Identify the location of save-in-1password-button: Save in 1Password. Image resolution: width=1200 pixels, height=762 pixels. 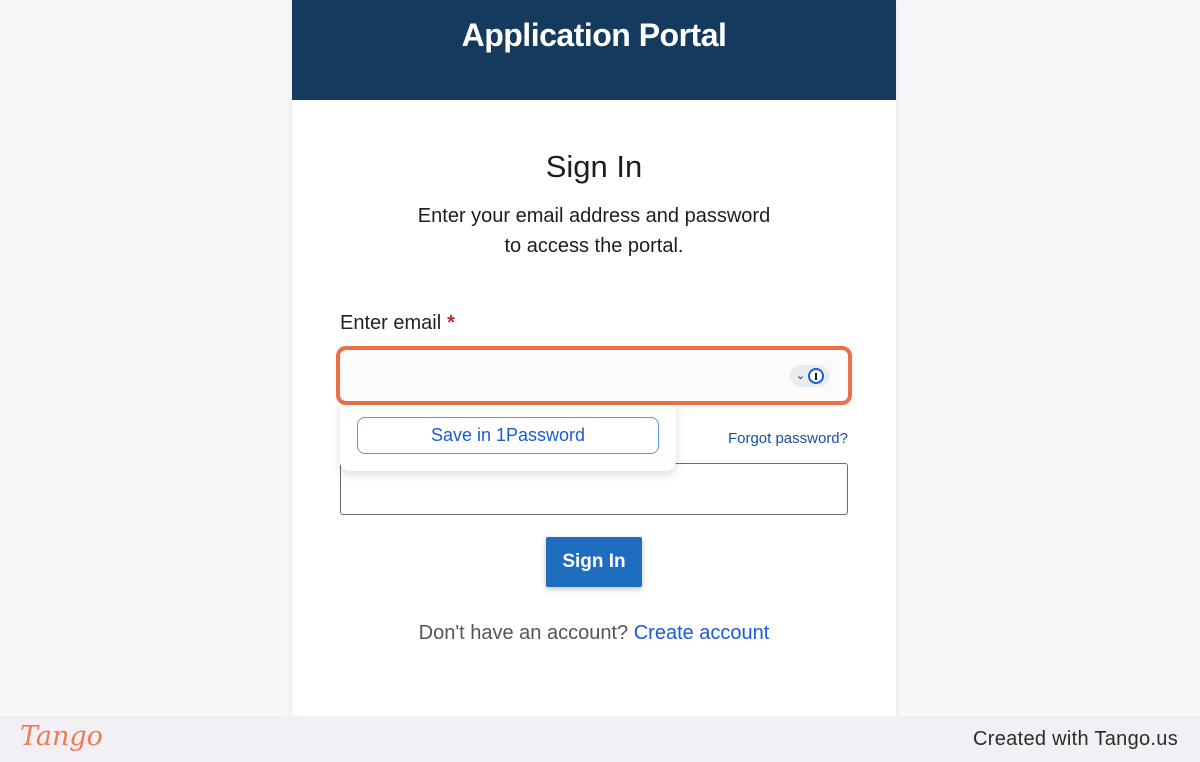
(508, 435).